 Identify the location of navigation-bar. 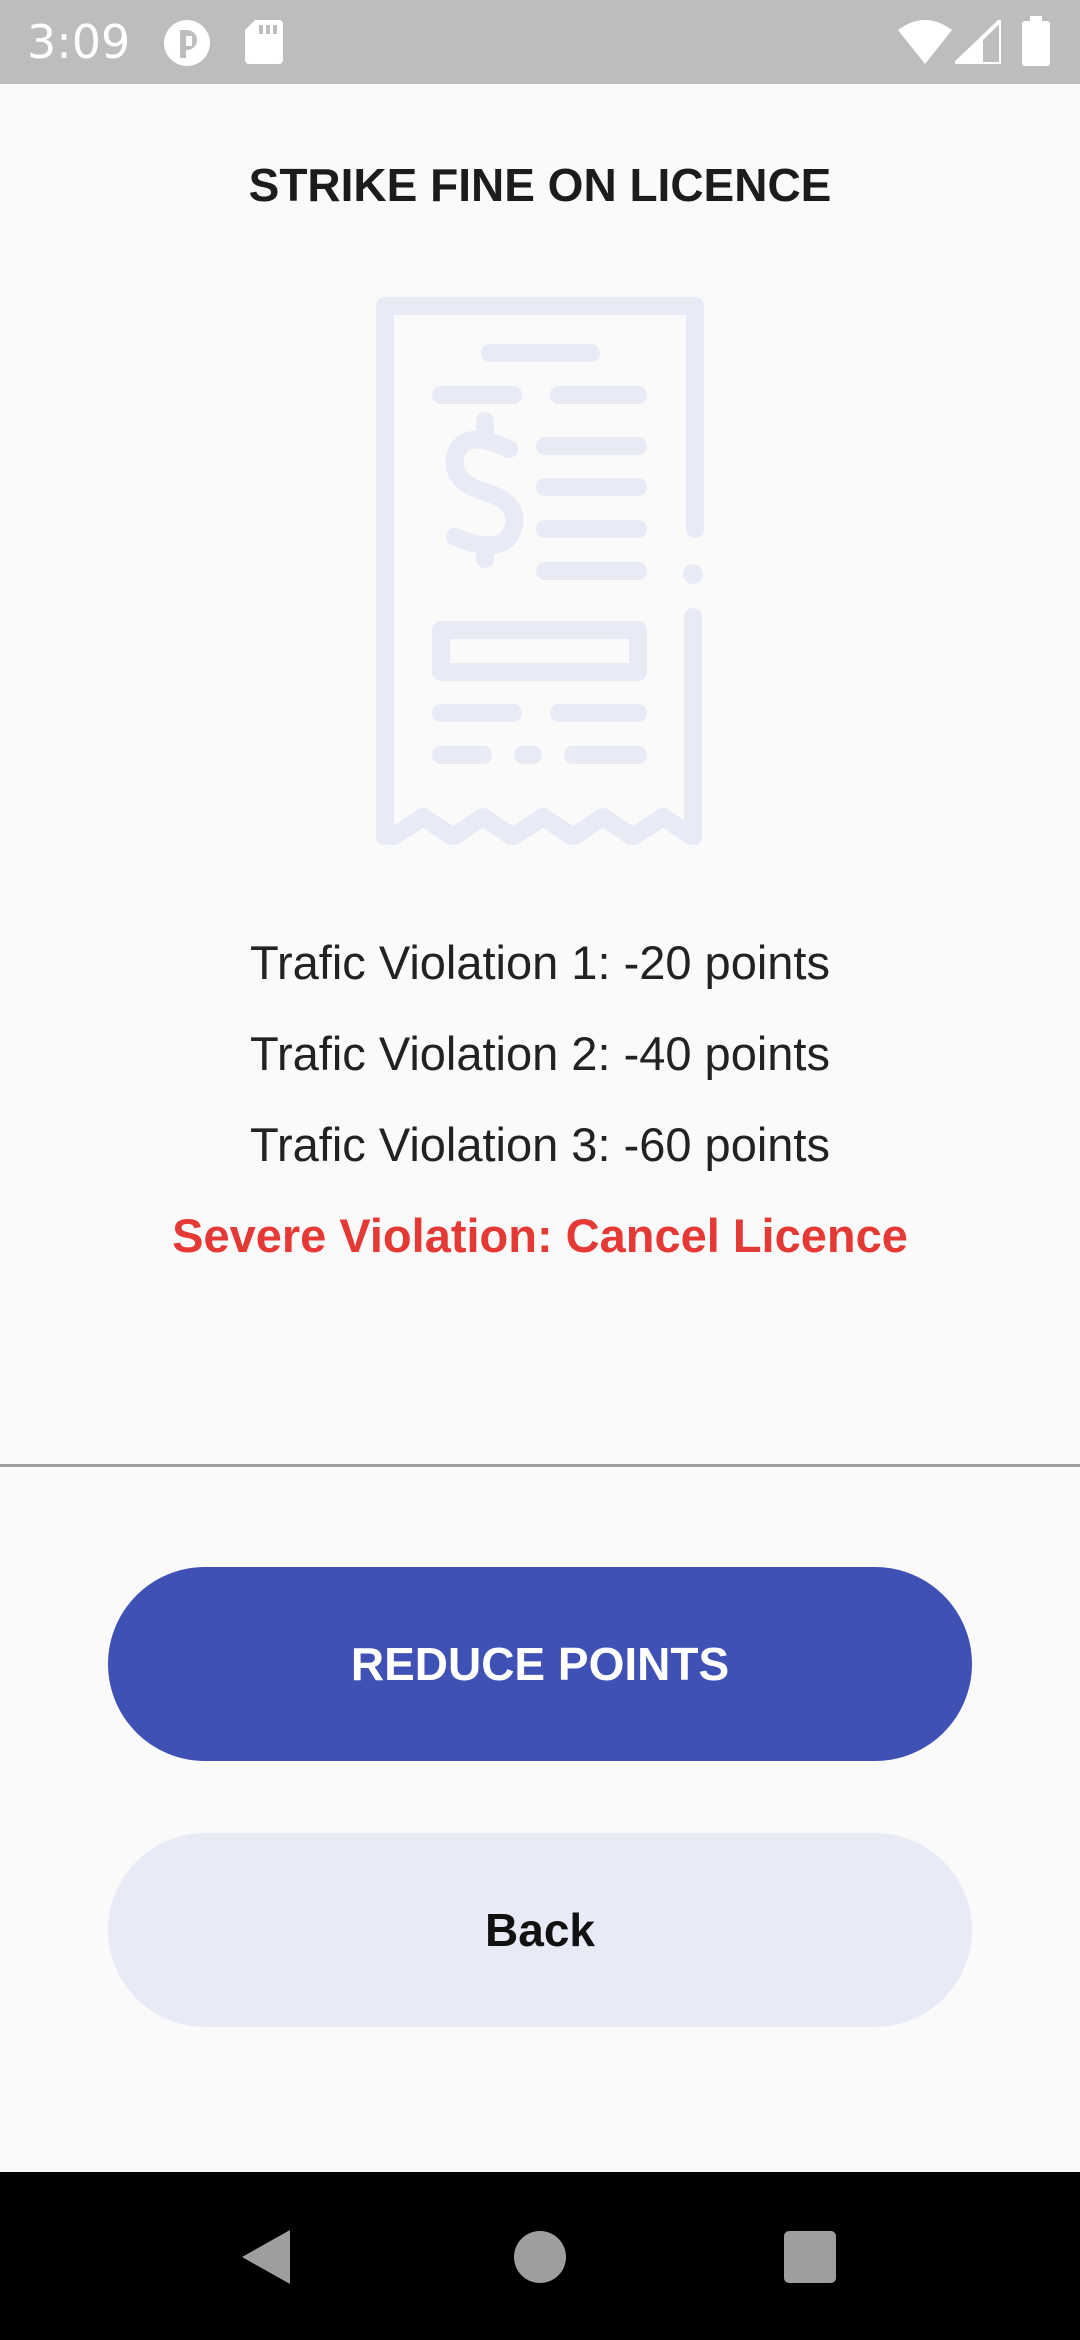
(540, 2256).